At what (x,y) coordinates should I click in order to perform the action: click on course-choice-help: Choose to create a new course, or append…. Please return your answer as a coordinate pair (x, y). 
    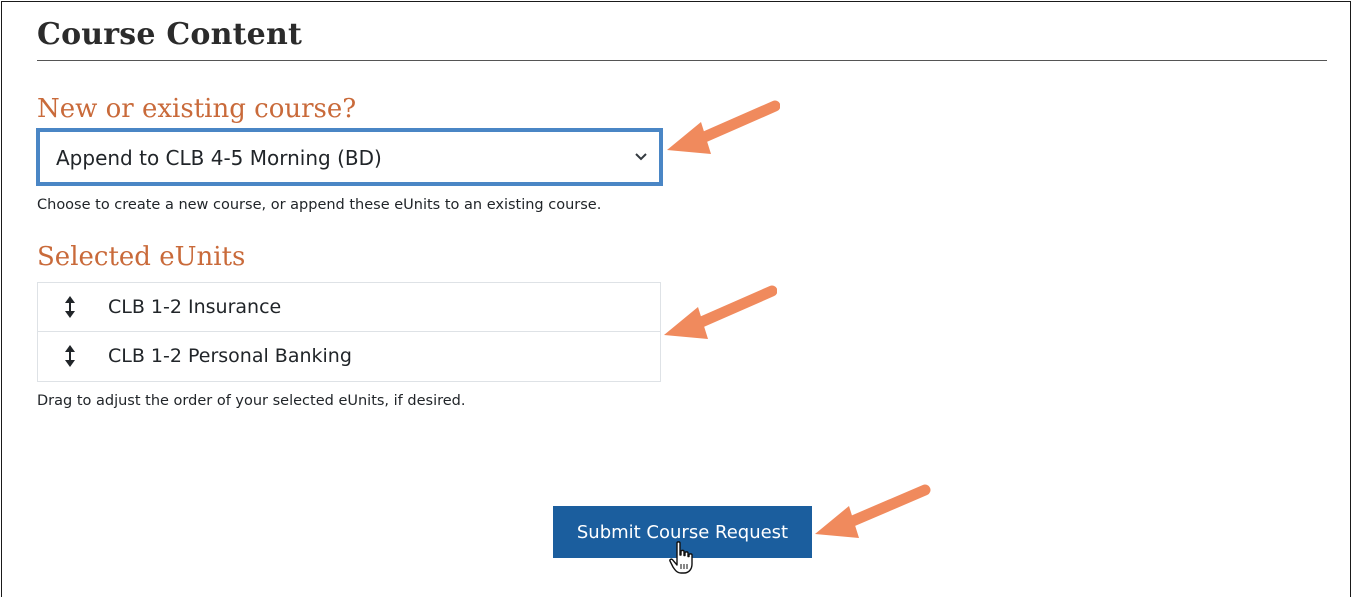
    Looking at the image, I should click on (319, 205).